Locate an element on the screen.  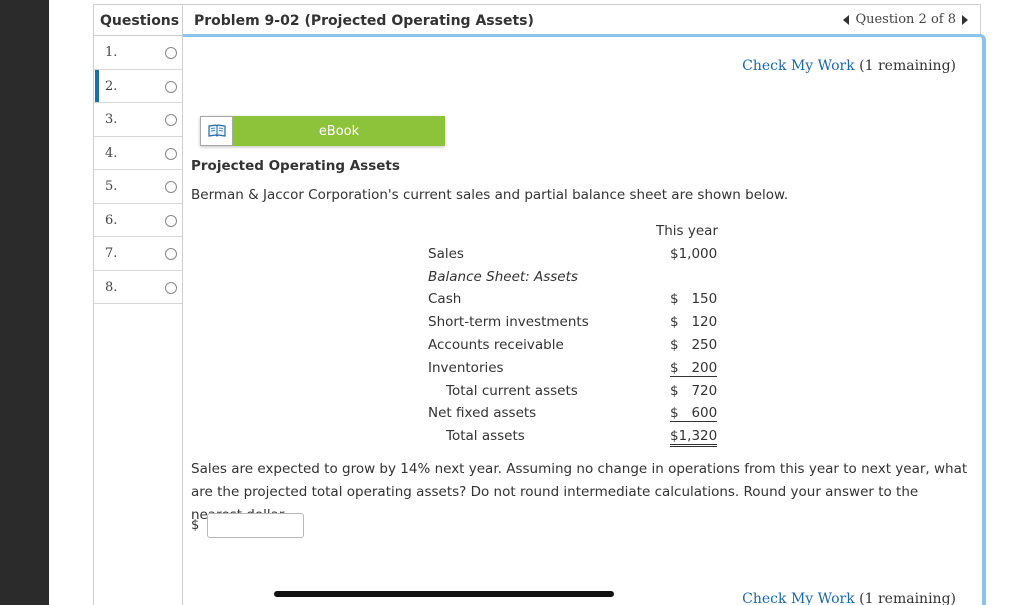
row-label: Total current assets is located at coordinates (512, 390).